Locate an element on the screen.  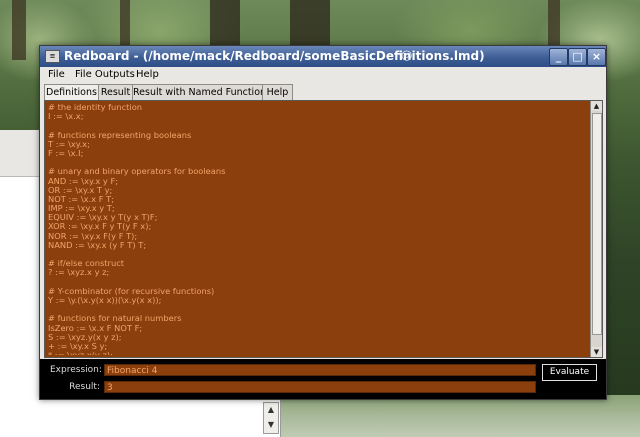
code-line: NAND := \xy.x (y F T) T; is located at coordinates (97, 244).